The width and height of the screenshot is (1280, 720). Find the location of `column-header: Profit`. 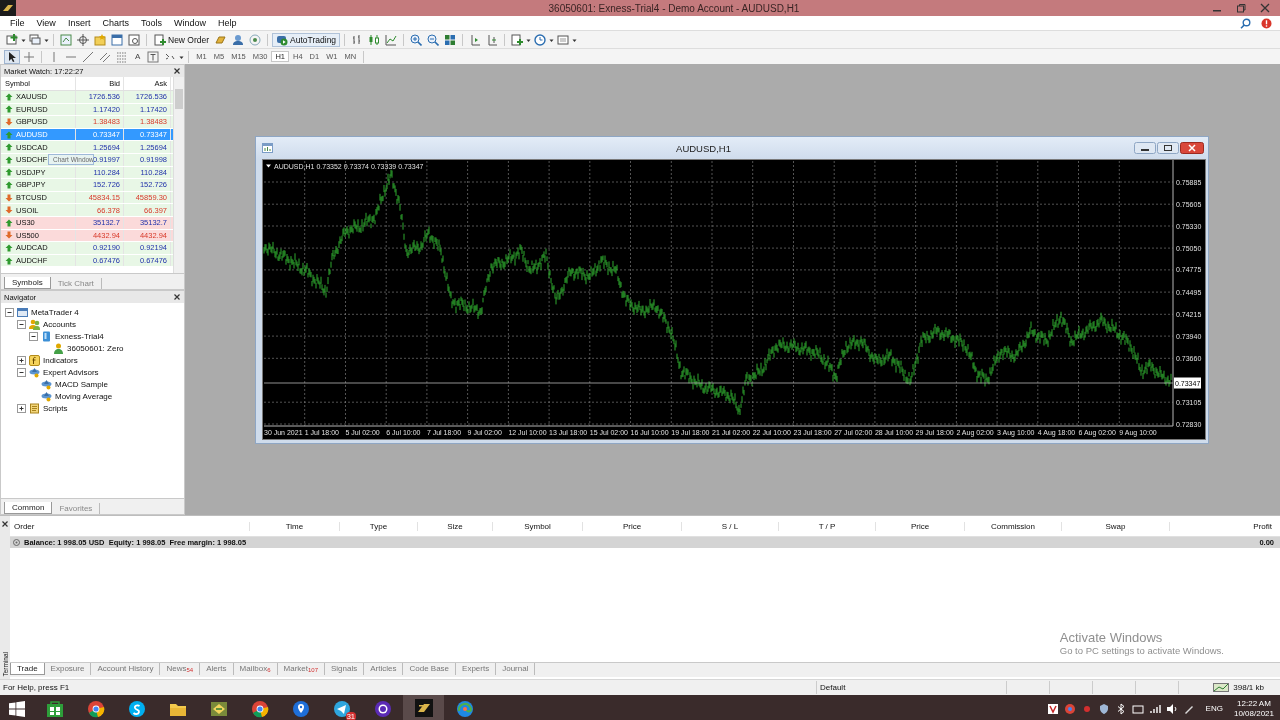

column-header: Profit is located at coordinates (1223, 526).